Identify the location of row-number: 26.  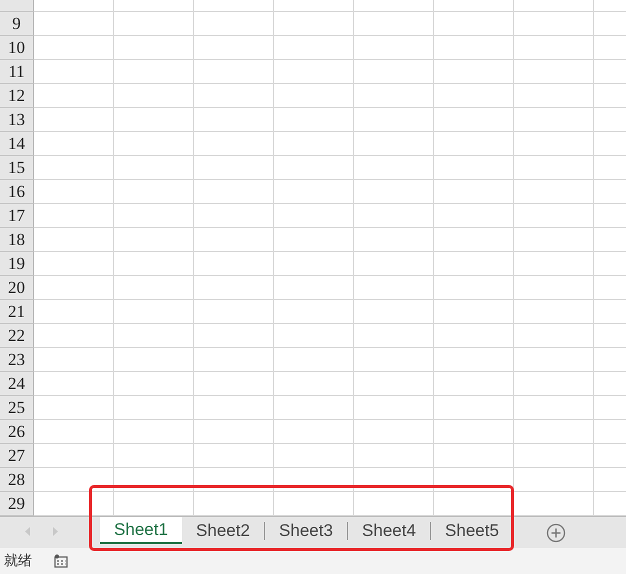
(17, 432).